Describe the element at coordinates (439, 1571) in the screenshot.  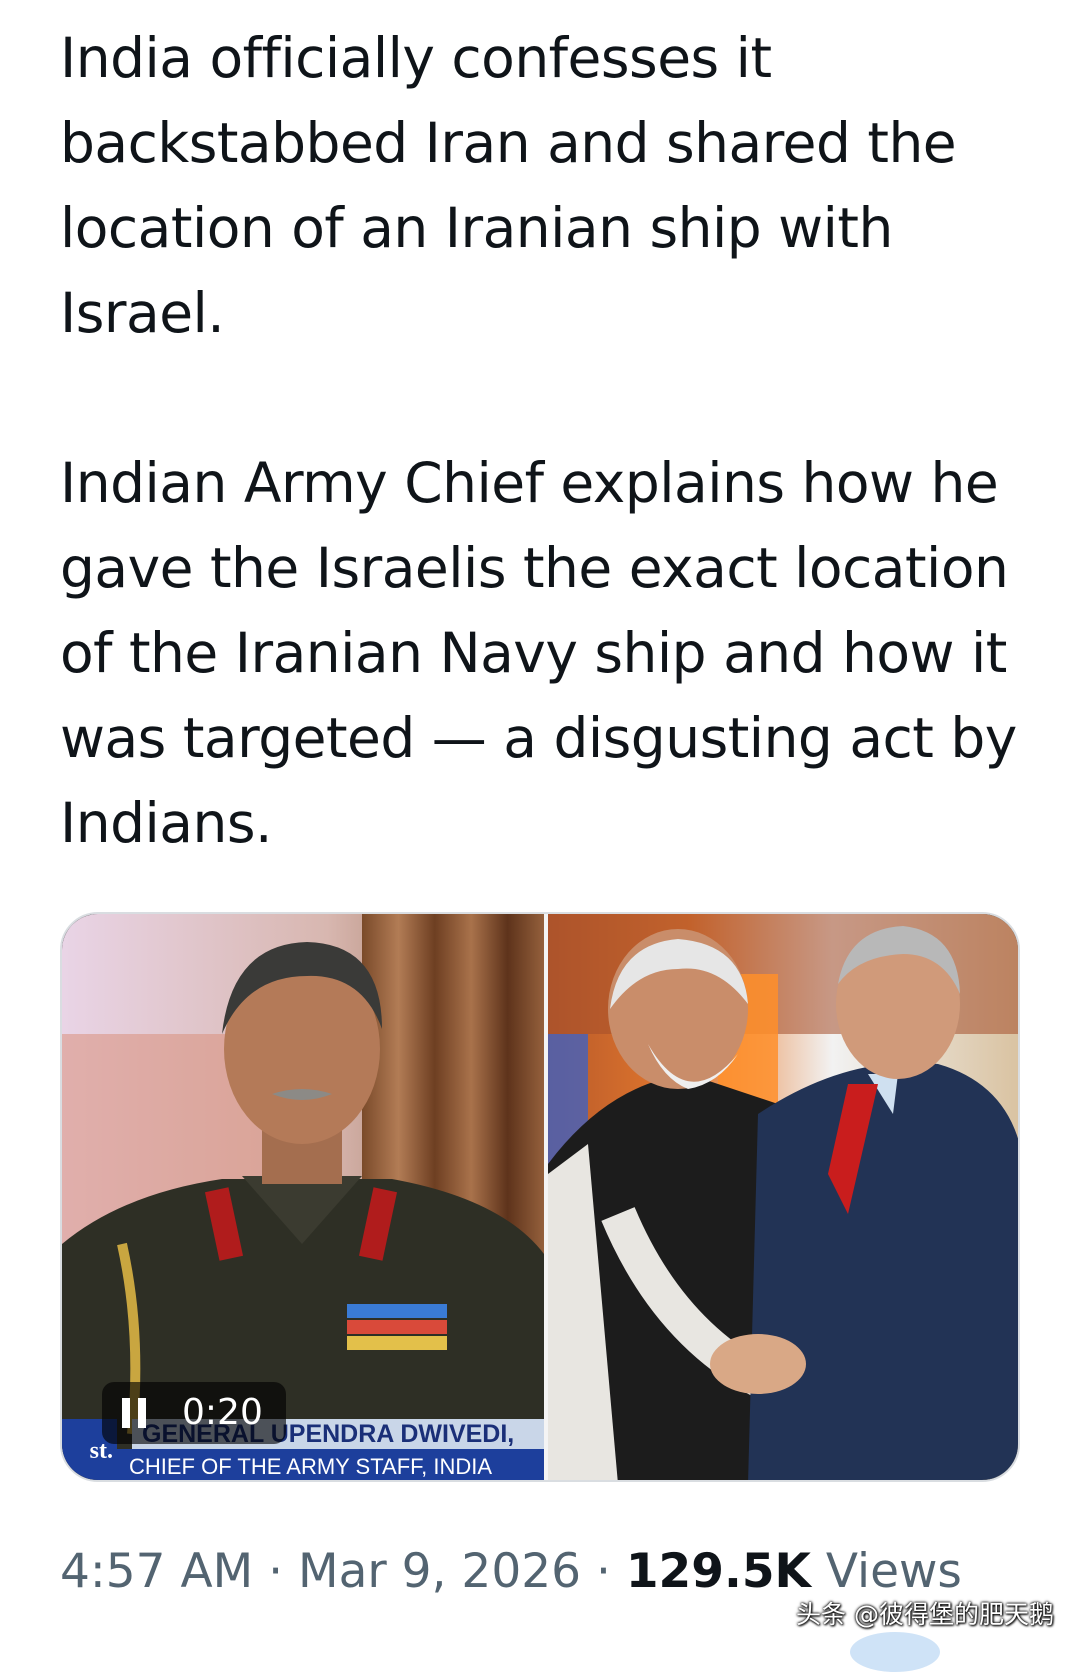
I see `tweet-date: Mar 9, 2026` at that location.